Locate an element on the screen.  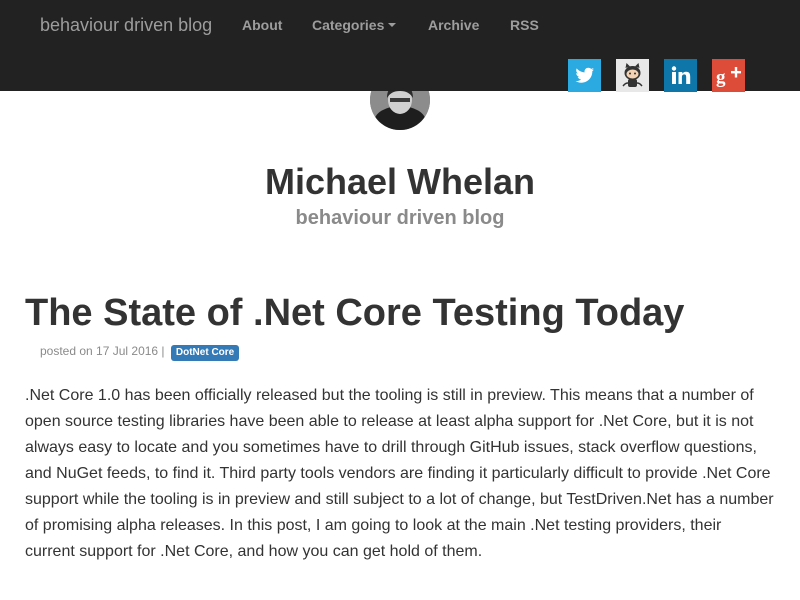
nav-archive: Archive is located at coordinates (453, 25).